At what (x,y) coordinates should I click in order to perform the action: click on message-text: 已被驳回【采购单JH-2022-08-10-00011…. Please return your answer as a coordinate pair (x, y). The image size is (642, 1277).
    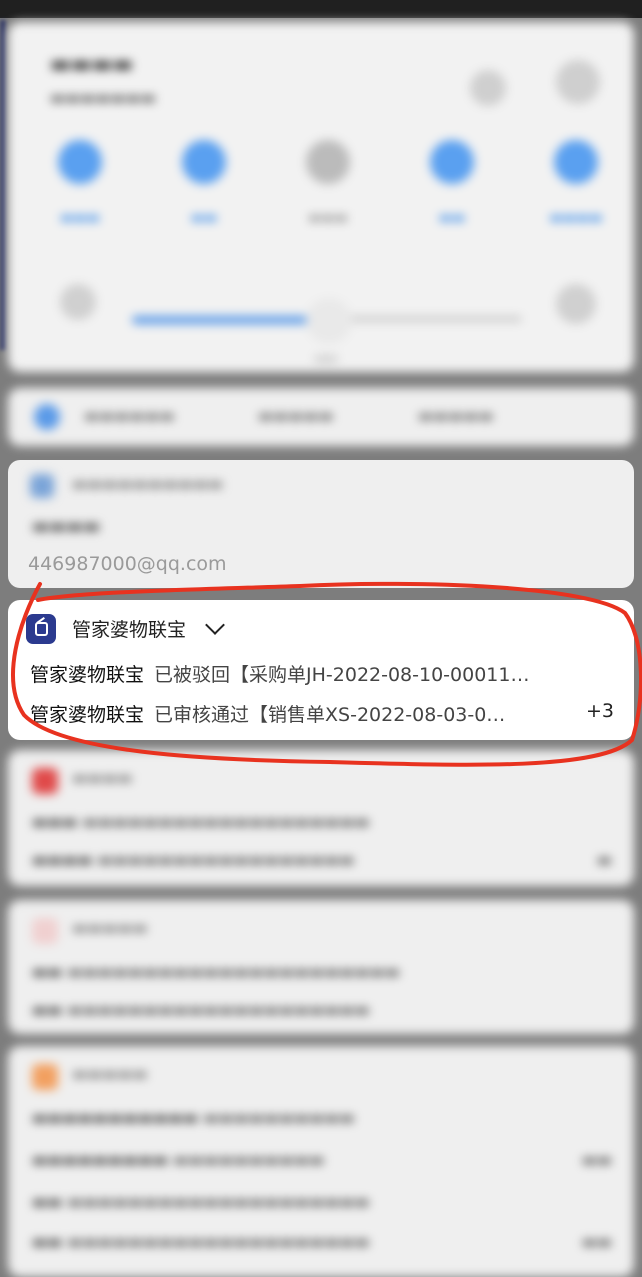
    Looking at the image, I should click on (342, 675).